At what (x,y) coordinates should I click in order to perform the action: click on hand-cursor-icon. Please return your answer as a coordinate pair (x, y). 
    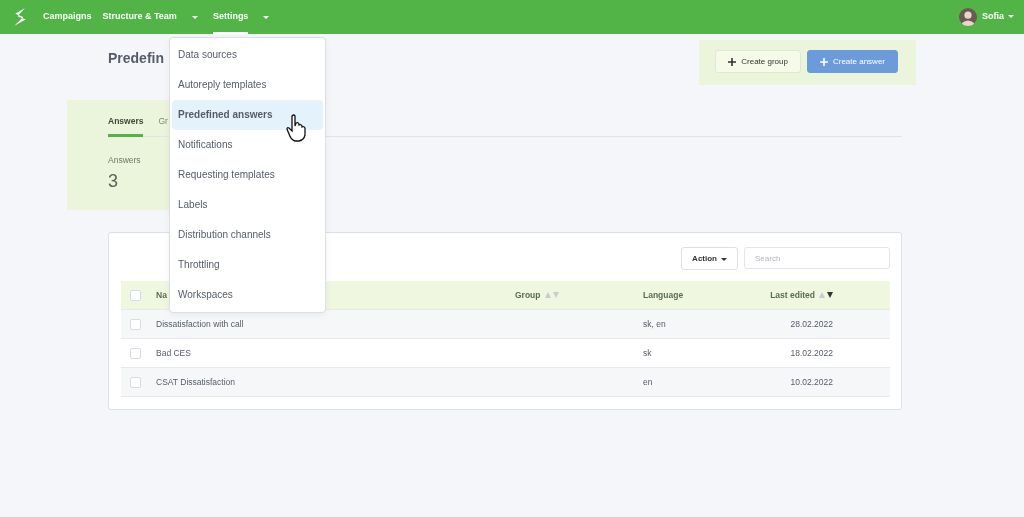
    Looking at the image, I should click on (297, 128).